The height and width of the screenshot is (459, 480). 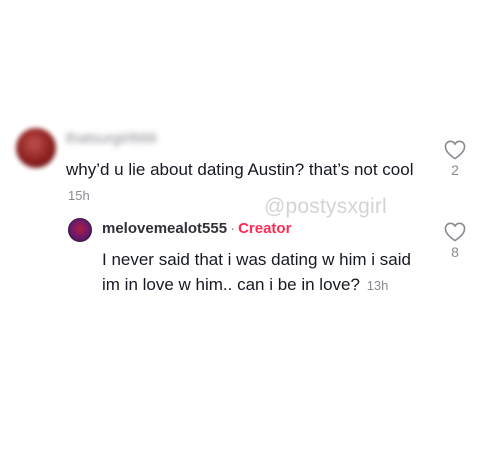 I want to click on creator-badge: Creator, so click(x=265, y=228).